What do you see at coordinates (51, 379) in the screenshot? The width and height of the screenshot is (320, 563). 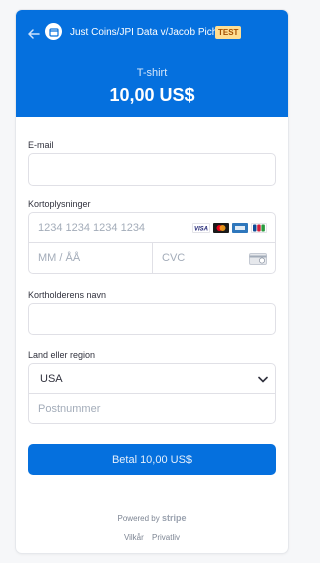 I see `country-select-value: USA` at bounding box center [51, 379].